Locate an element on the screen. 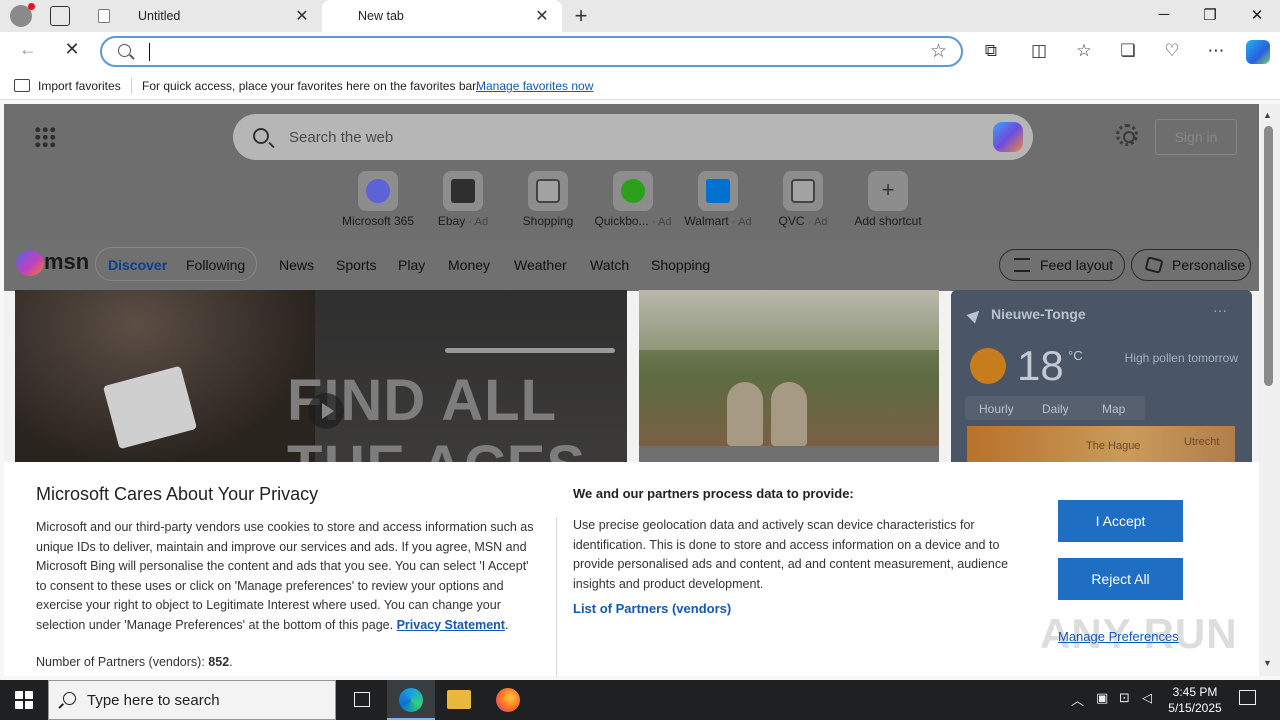 The height and width of the screenshot is (720, 1280). stop-loading-icon: ✕ is located at coordinates (72, 52).